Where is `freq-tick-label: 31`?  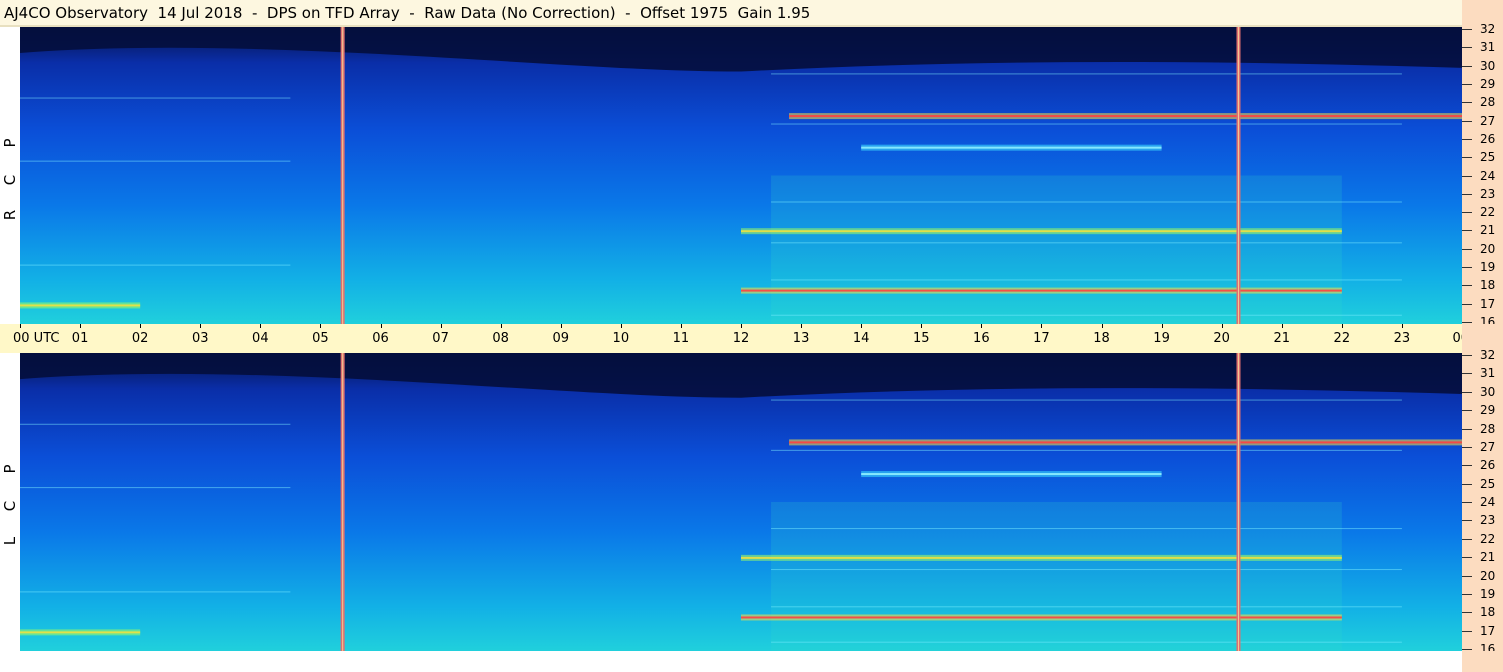 freq-tick-label: 31 is located at coordinates (1488, 373).